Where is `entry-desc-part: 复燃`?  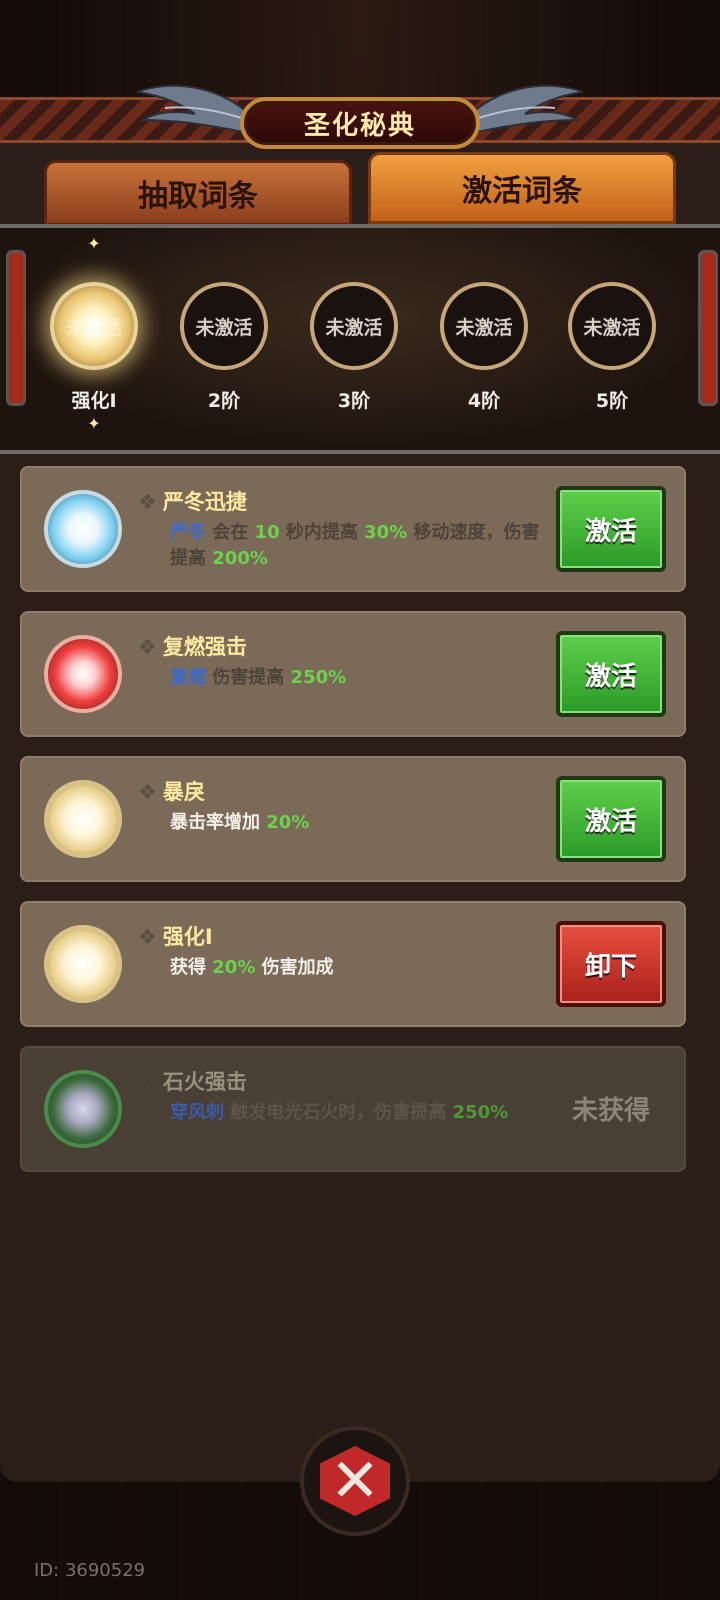
entry-desc-part: 复燃 is located at coordinates (188, 677).